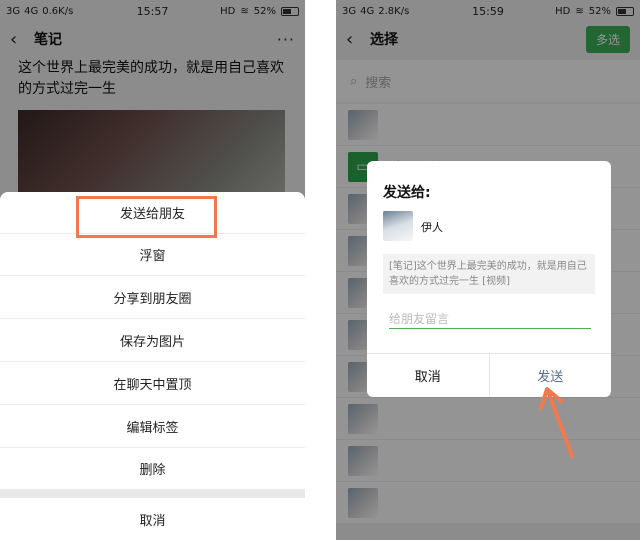  What do you see at coordinates (152, 469) in the screenshot?
I see `sheet-item-delete: 删除` at bounding box center [152, 469].